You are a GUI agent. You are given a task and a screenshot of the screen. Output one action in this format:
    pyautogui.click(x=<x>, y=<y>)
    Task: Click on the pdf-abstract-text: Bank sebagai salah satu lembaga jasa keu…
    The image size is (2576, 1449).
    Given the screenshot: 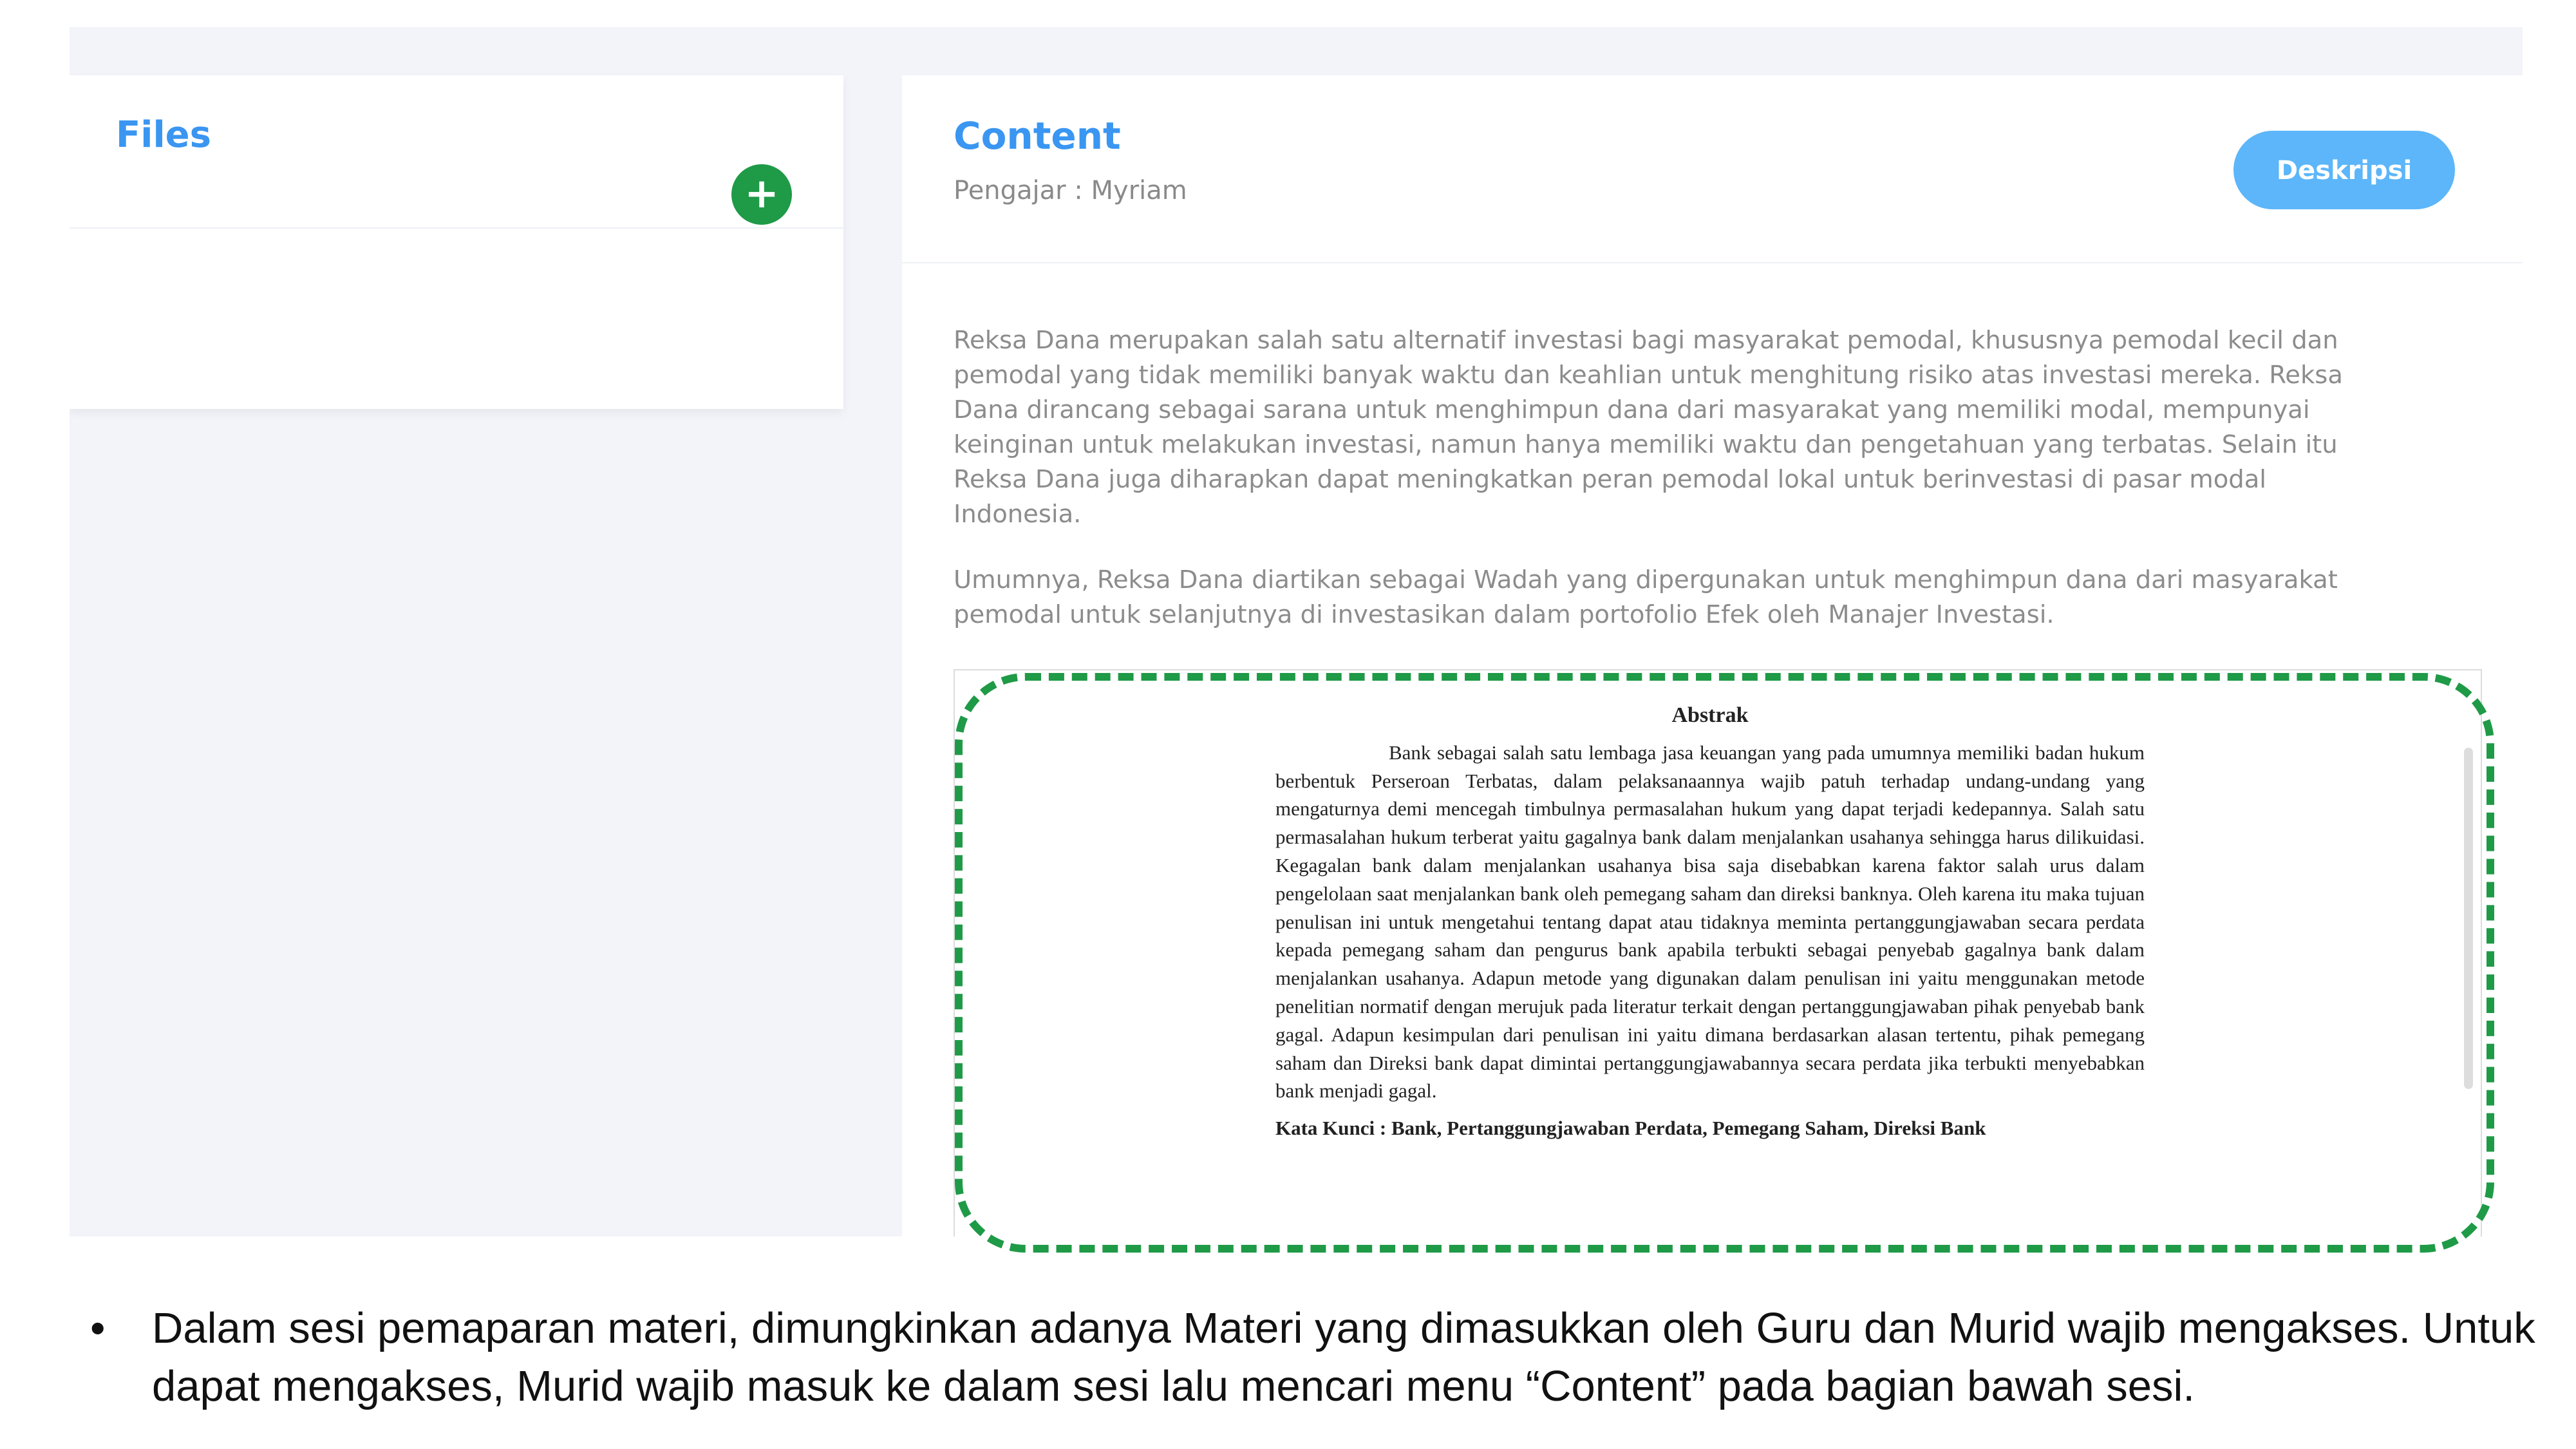 What is the action you would take?
    pyautogui.click(x=1710, y=922)
    